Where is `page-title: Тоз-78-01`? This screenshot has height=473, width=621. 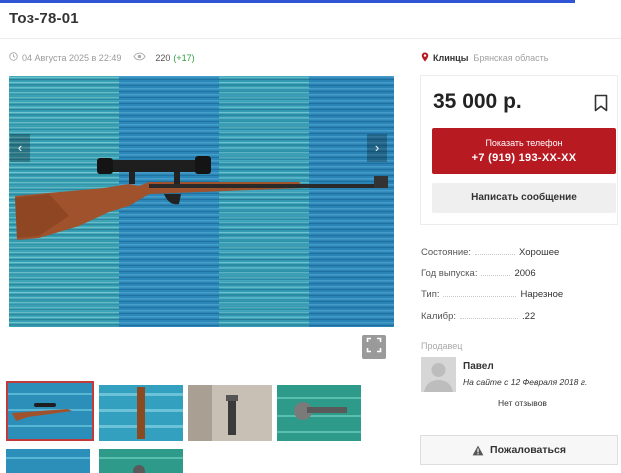 page-title: Тоз-78-01 is located at coordinates (44, 18).